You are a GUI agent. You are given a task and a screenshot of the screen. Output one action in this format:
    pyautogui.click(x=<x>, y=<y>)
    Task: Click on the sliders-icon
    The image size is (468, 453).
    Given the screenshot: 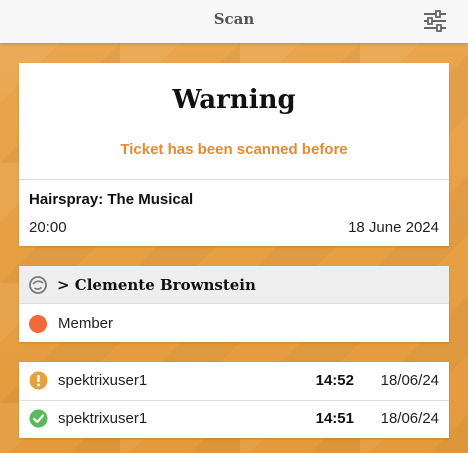 What is the action you would take?
    pyautogui.click(x=435, y=21)
    